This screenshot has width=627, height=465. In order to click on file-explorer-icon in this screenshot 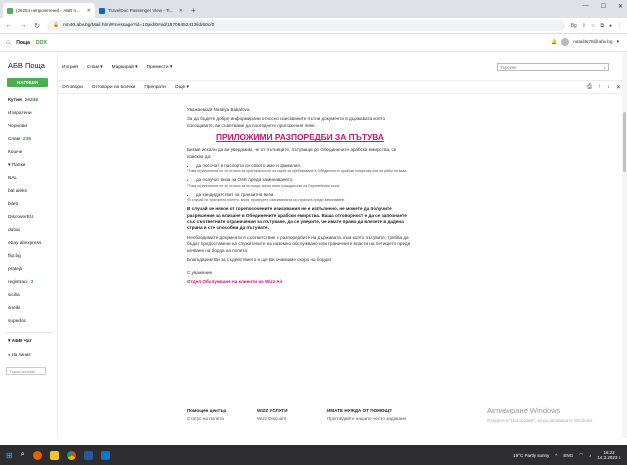, I will do `click(54, 455)`.